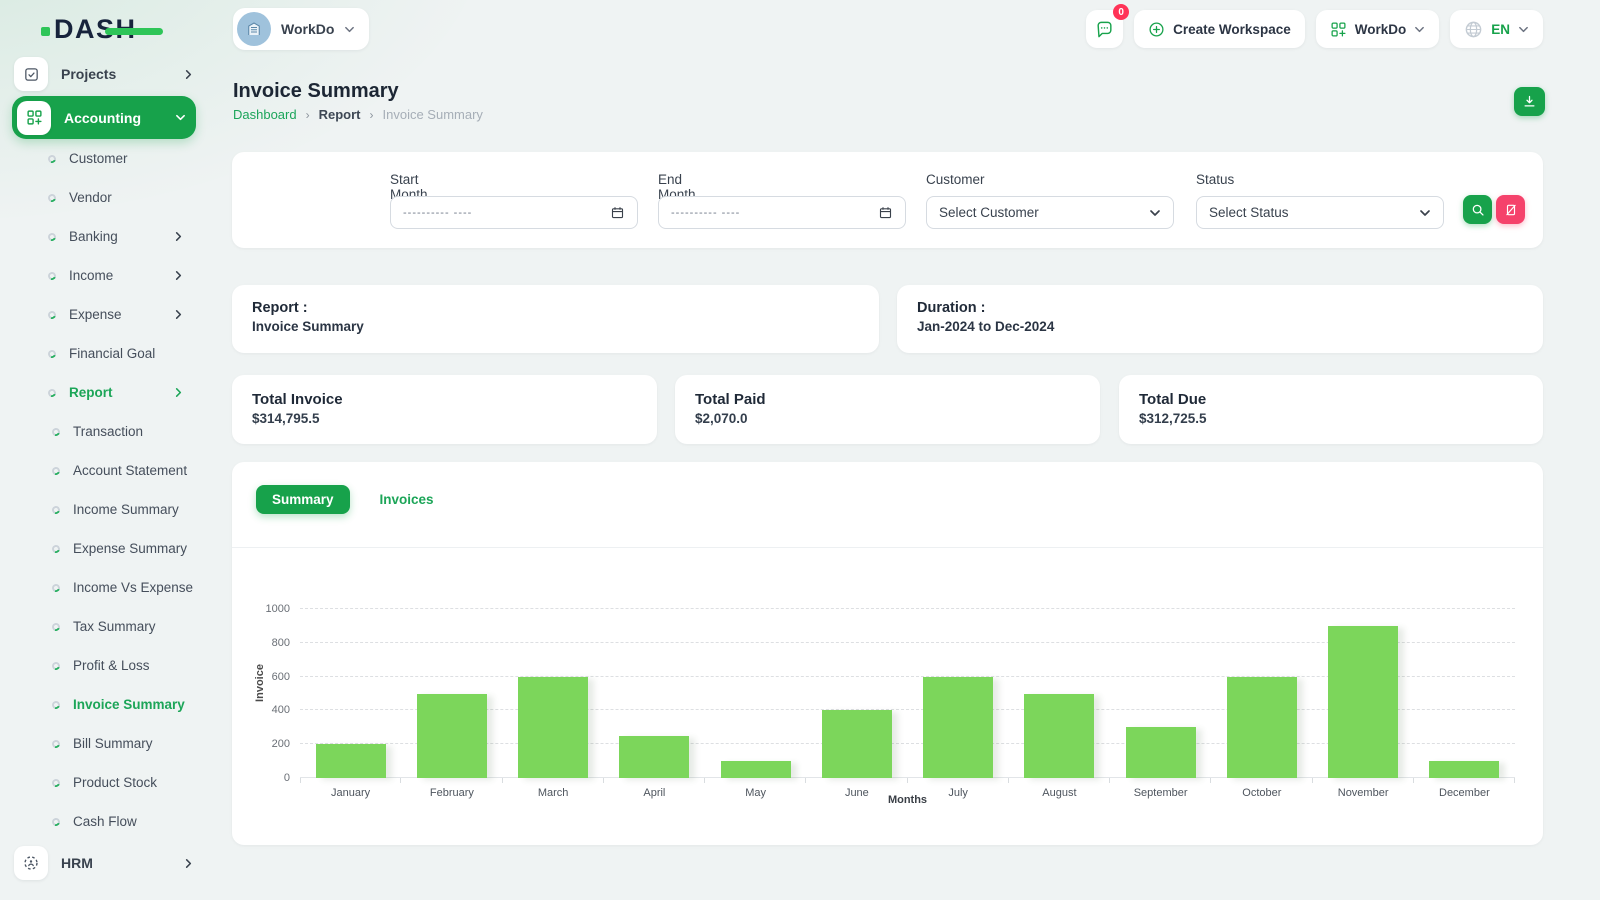  Describe the element at coordinates (104, 431) in the screenshot. I see `sidebar-item-transaction: Transaction` at that location.